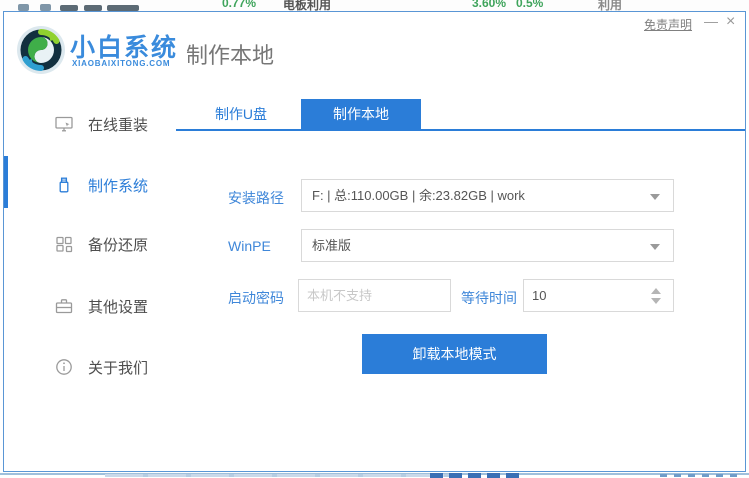 Image resolution: width=749 pixels, height=478 pixels. What do you see at coordinates (256, 198) in the screenshot?
I see `install-path-label: 安装路径` at bounding box center [256, 198].